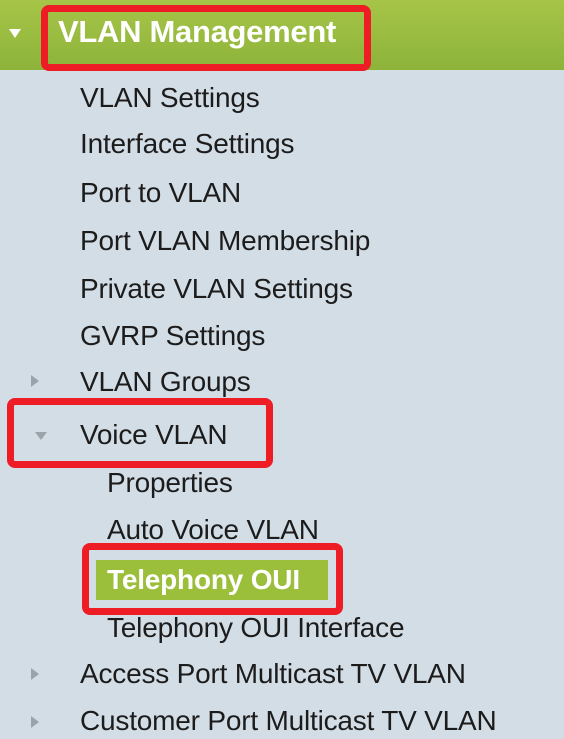 The image size is (564, 739). Describe the element at coordinates (216, 289) in the screenshot. I see `menu-item-private-vlan-settings: Private VLAN Settings` at that location.